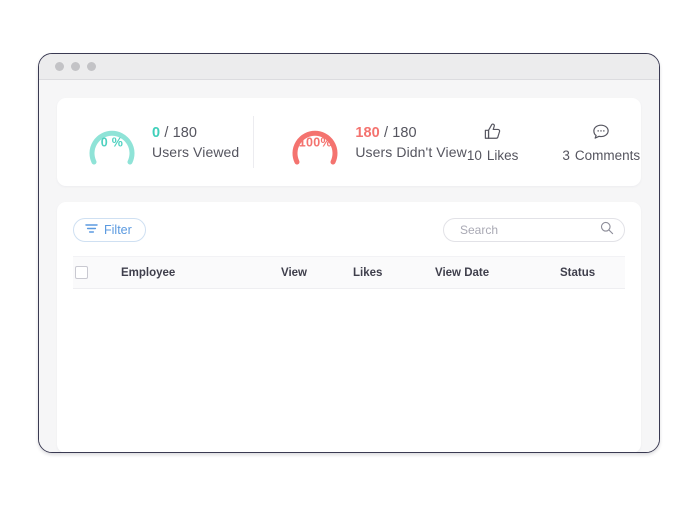  What do you see at coordinates (148, 142) in the screenshot?
I see `stat-users-viewed: 0 % 0 / 180 Users Viewed` at bounding box center [148, 142].